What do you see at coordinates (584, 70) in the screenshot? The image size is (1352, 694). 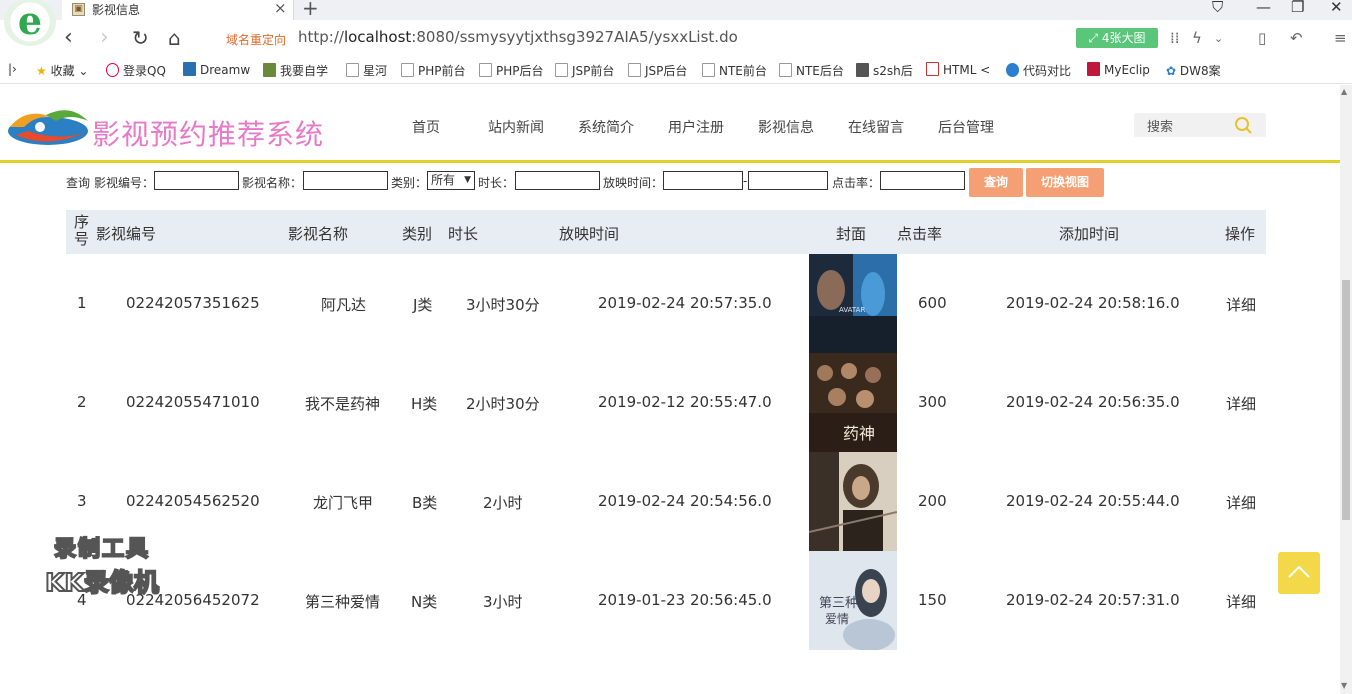 I see `bookmark-item: JSP前台` at bounding box center [584, 70].